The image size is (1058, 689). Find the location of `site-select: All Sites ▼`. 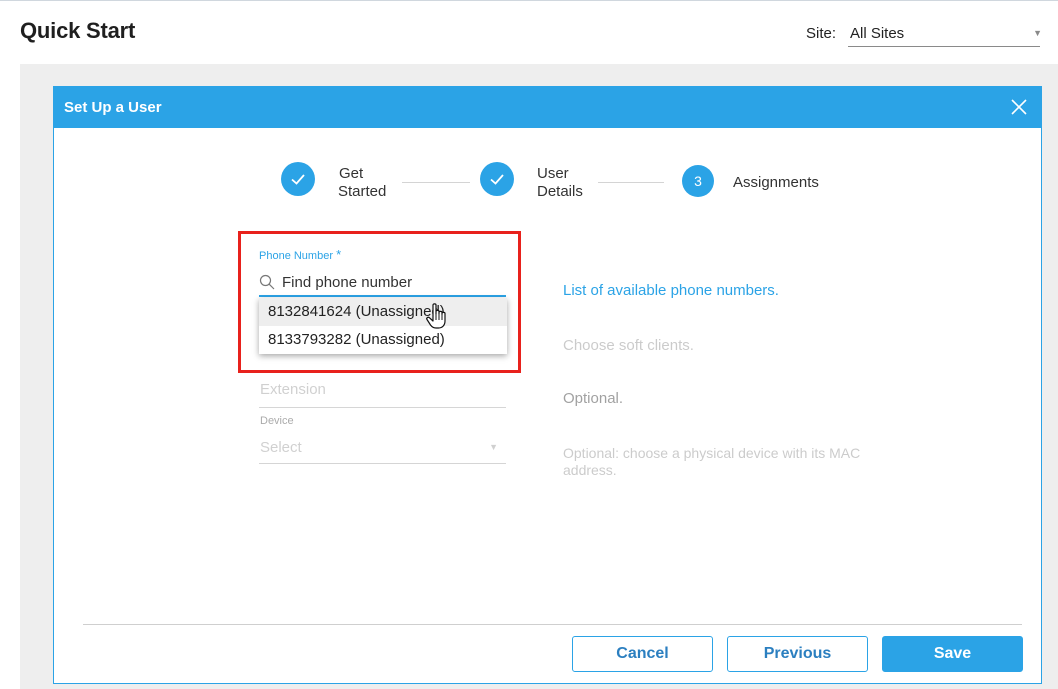

site-select: All Sites ▼ is located at coordinates (945, 33).